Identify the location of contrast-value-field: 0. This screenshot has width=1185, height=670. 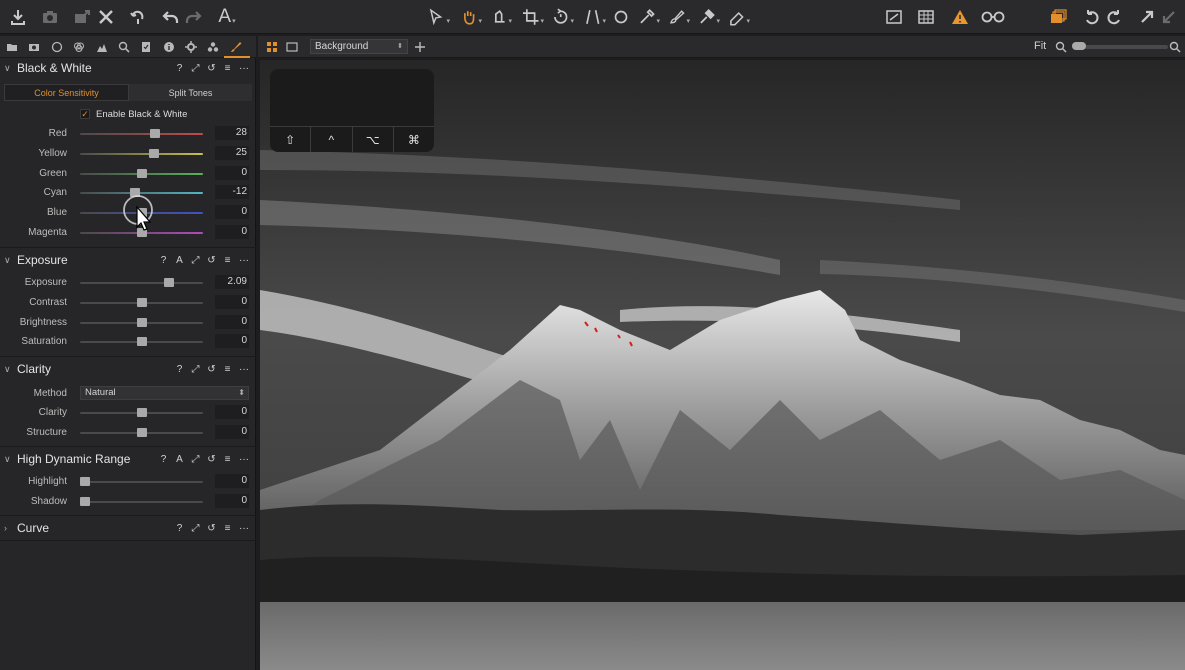
(232, 301).